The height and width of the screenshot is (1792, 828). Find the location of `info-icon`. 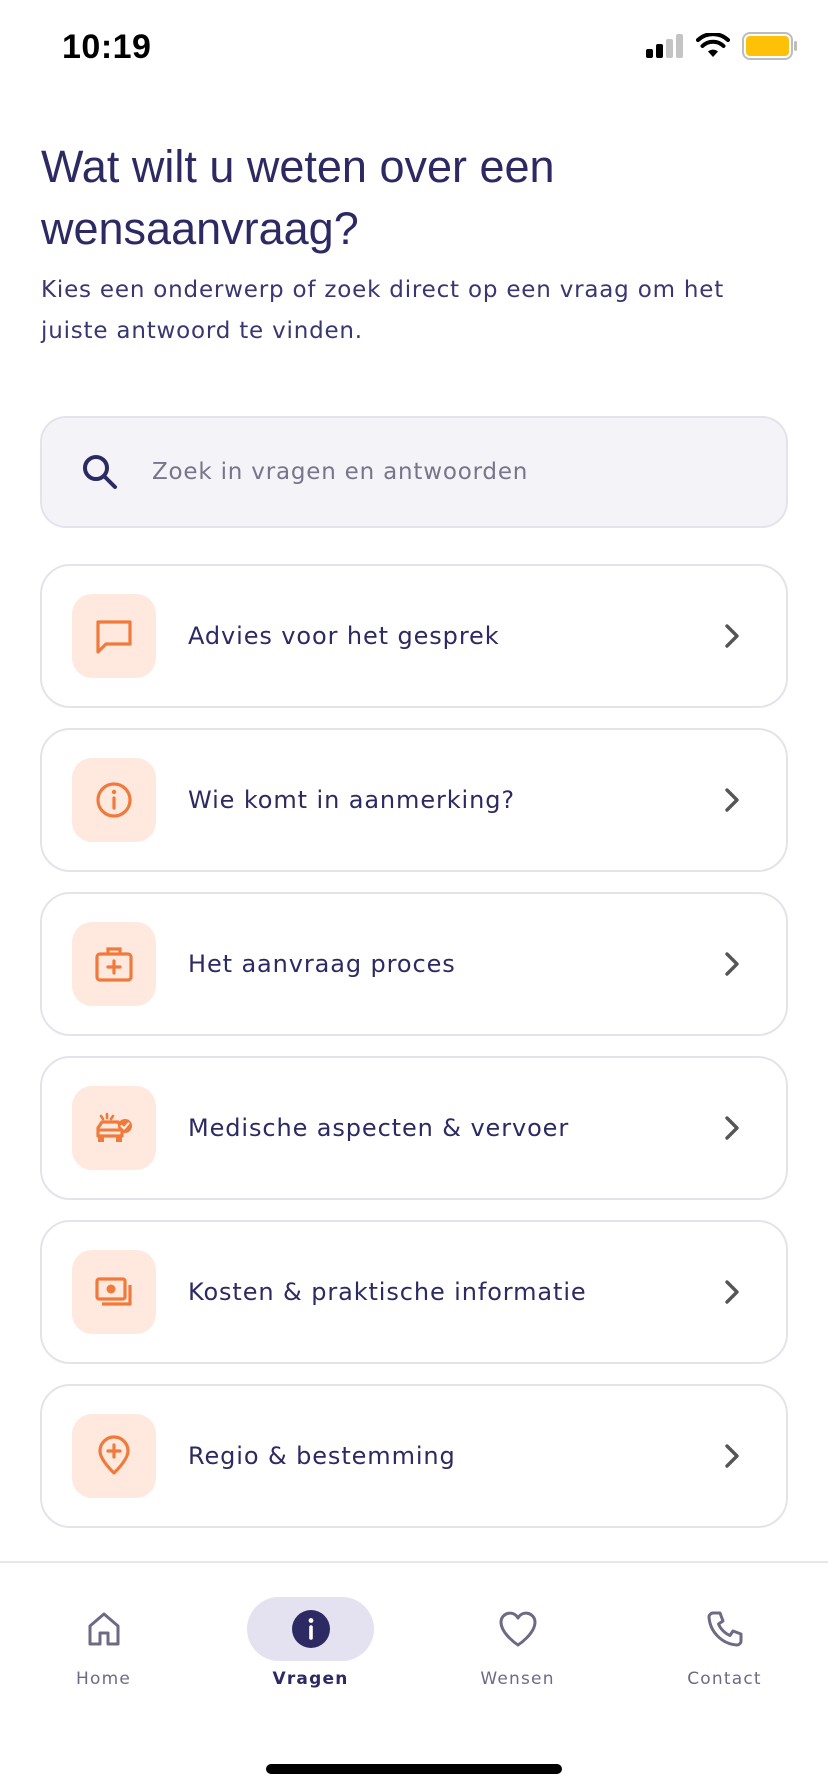

info-icon is located at coordinates (310, 1629).